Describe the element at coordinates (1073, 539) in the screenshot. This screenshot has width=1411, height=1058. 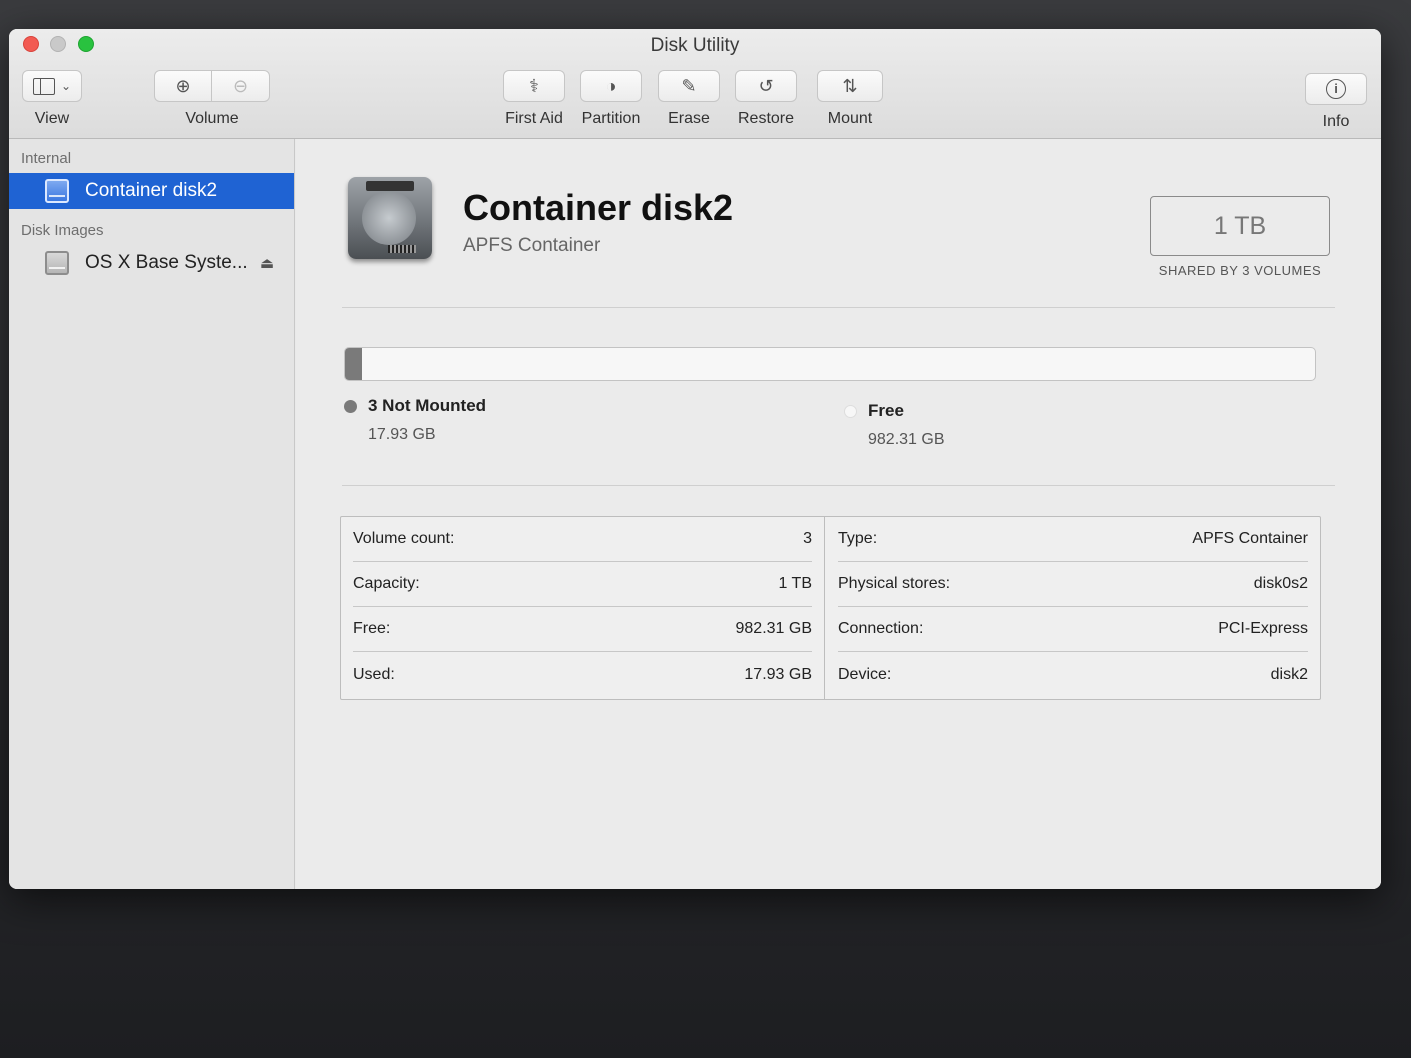
I see `info-row-type: Type: APFS Container` at that location.